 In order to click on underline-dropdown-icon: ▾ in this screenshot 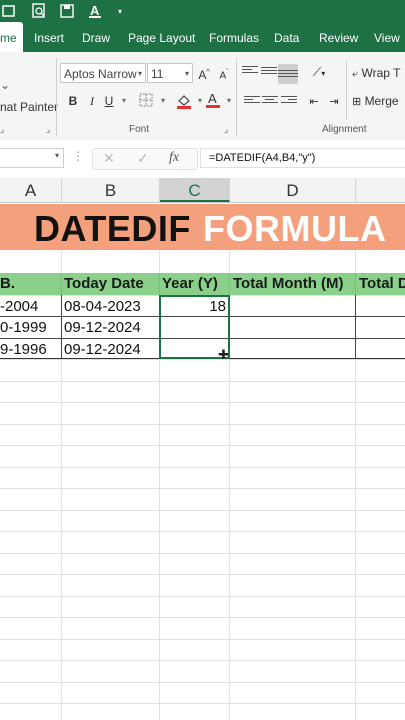, I will do `click(124, 101)`.